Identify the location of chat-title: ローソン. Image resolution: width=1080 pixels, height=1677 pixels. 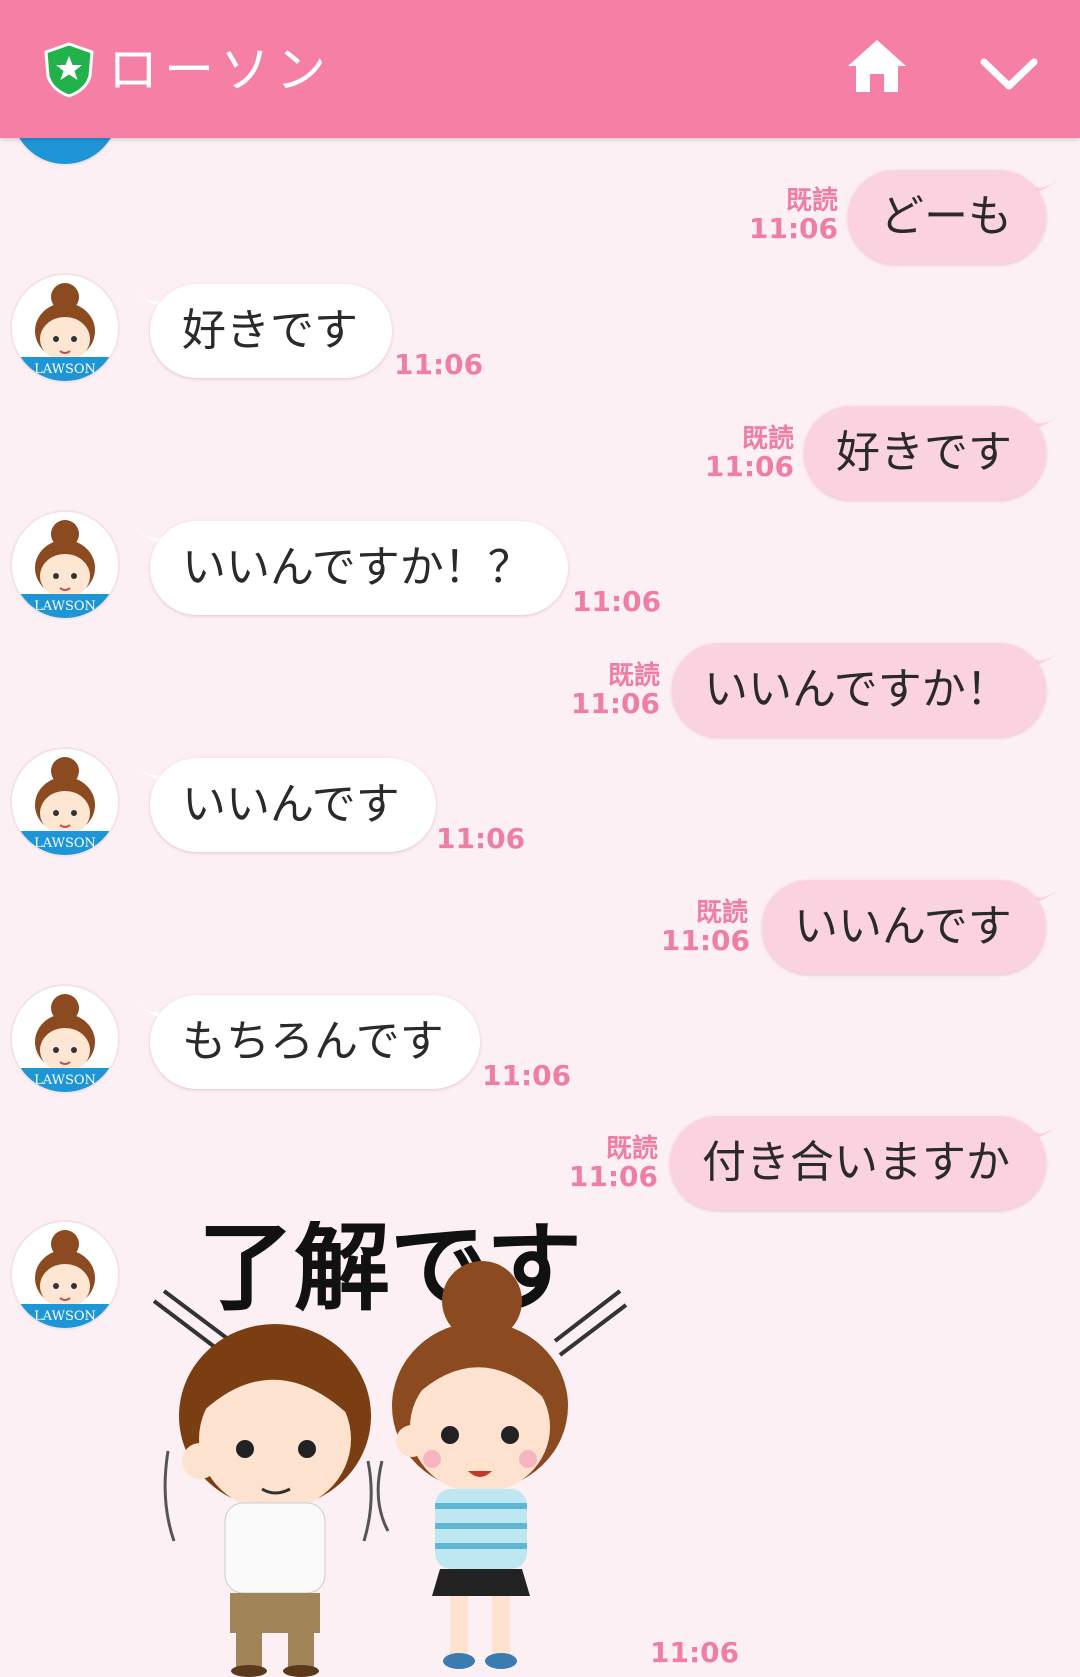
(220, 70).